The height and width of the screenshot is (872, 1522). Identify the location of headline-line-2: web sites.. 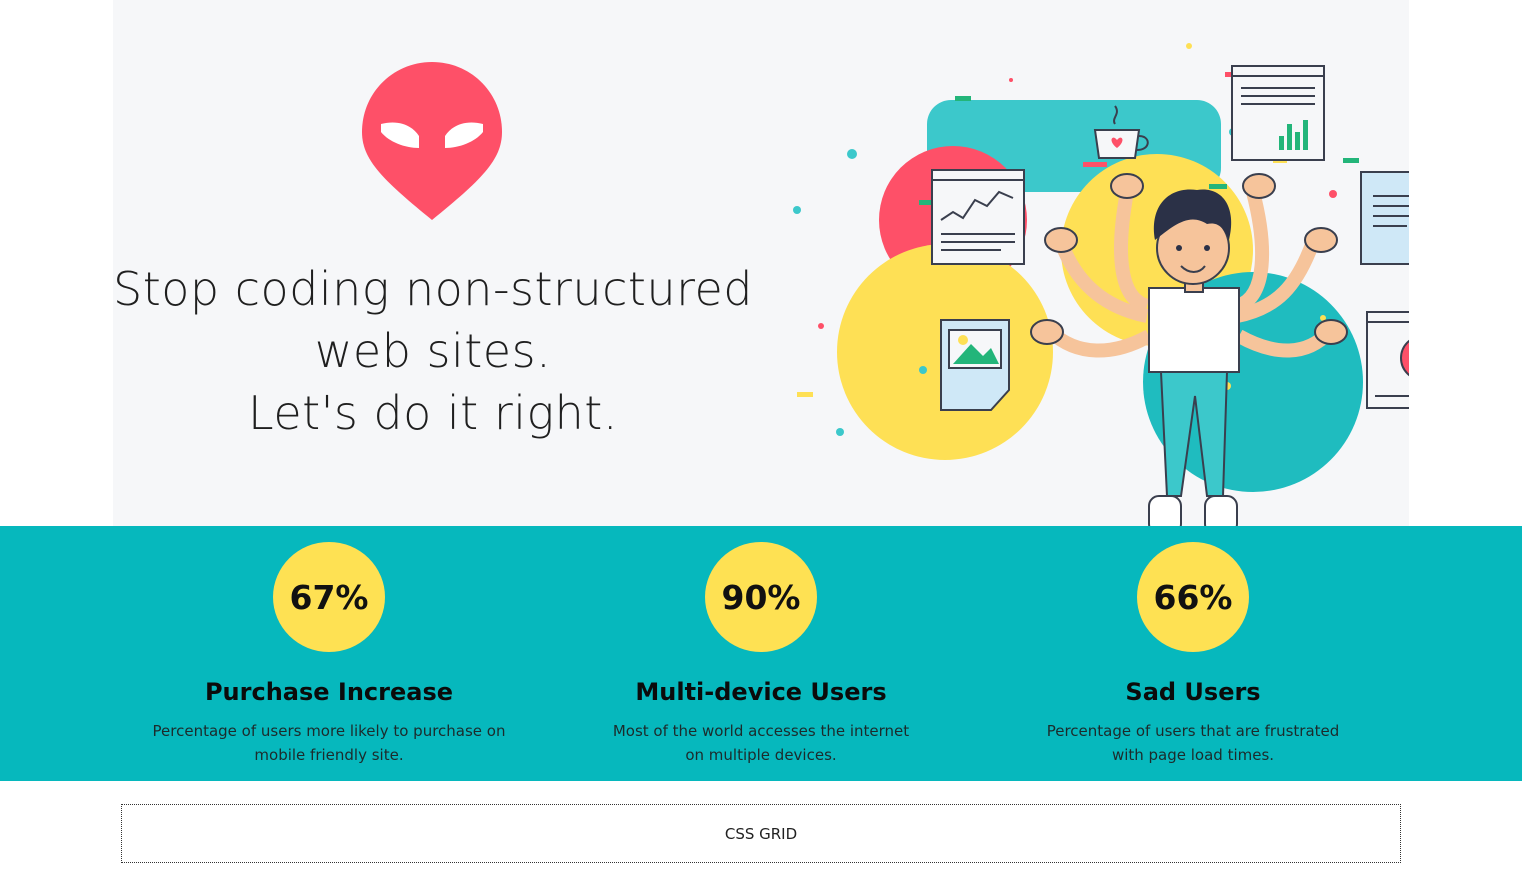
(433, 351).